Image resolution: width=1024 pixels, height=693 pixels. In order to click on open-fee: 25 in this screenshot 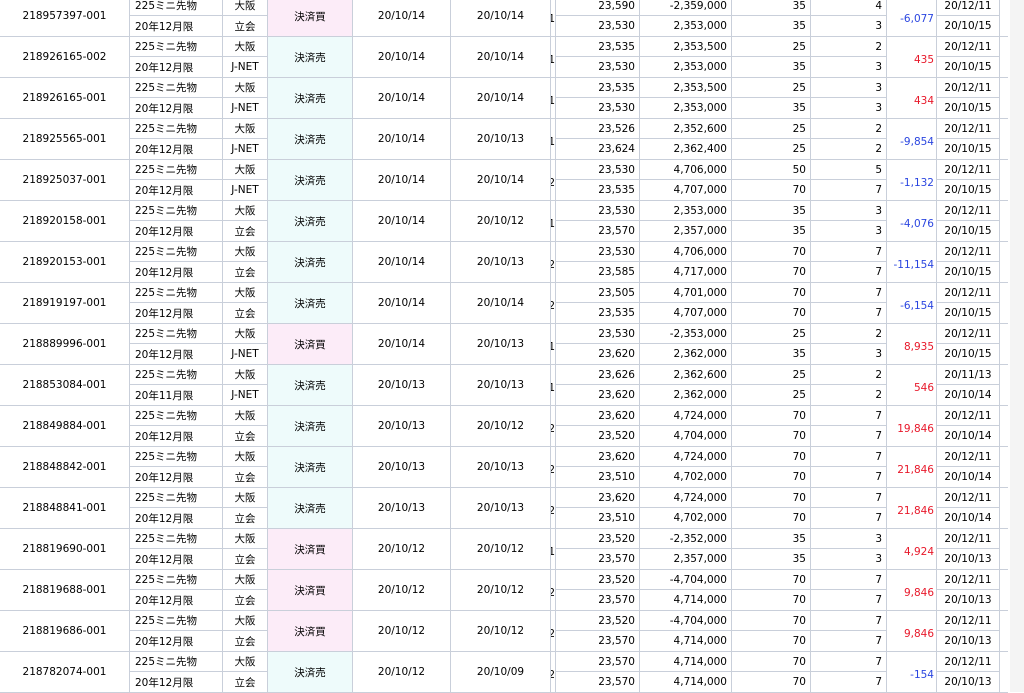, I will do `click(771, 149)`.